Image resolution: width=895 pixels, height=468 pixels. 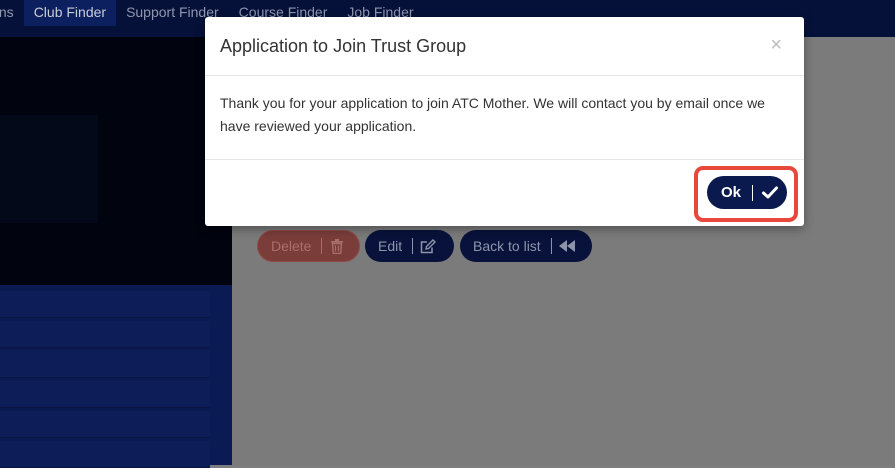 I want to click on modal-title: Application to Join Trust Group, so click(x=343, y=46).